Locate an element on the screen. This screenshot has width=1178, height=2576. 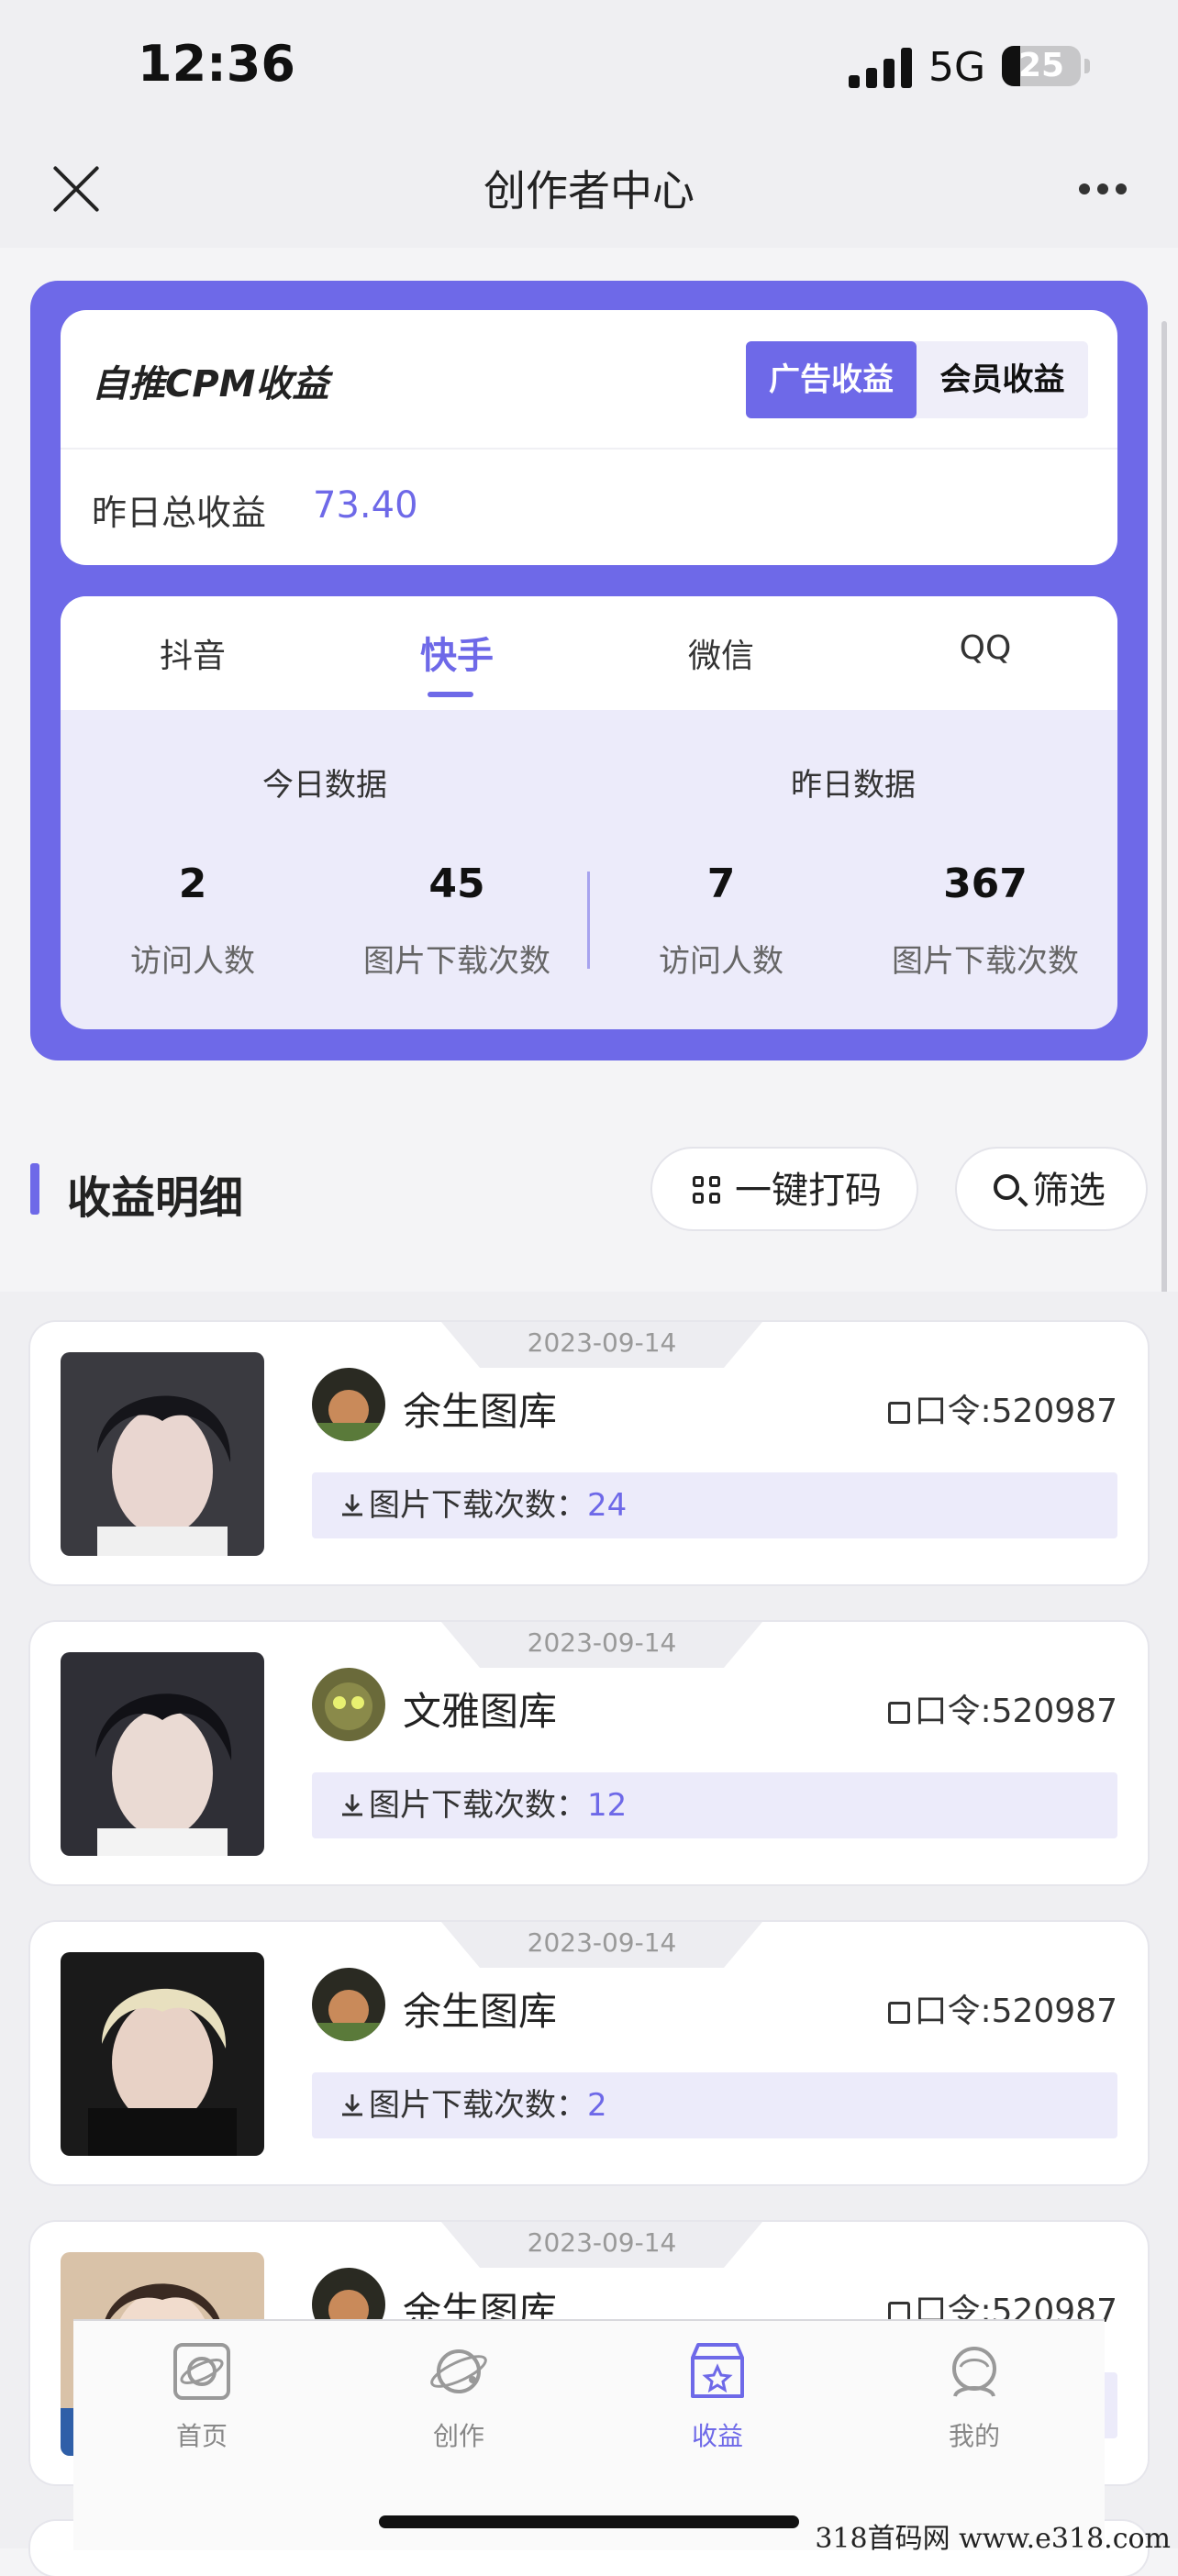
download-count-row: 图片下载次数：24 is located at coordinates (715, 1505).